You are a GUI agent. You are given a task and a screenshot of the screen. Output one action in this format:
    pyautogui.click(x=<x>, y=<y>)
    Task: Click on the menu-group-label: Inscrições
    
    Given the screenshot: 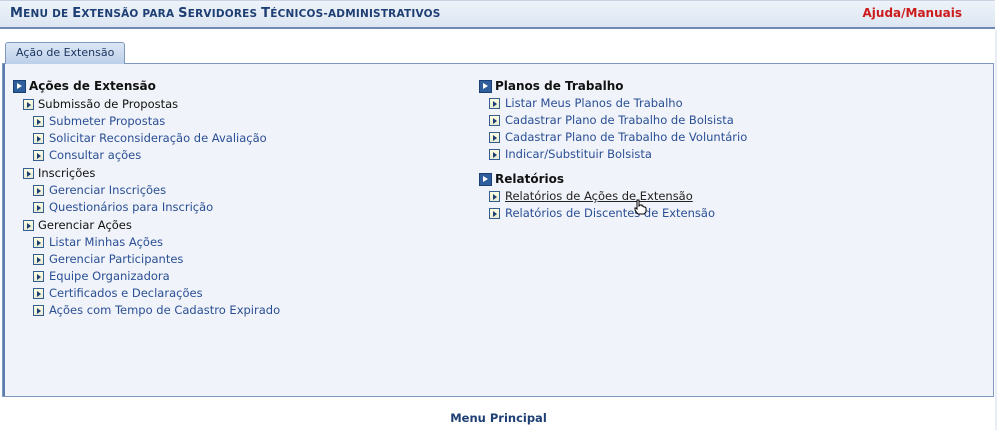 What is the action you would take?
    pyautogui.click(x=151, y=173)
    